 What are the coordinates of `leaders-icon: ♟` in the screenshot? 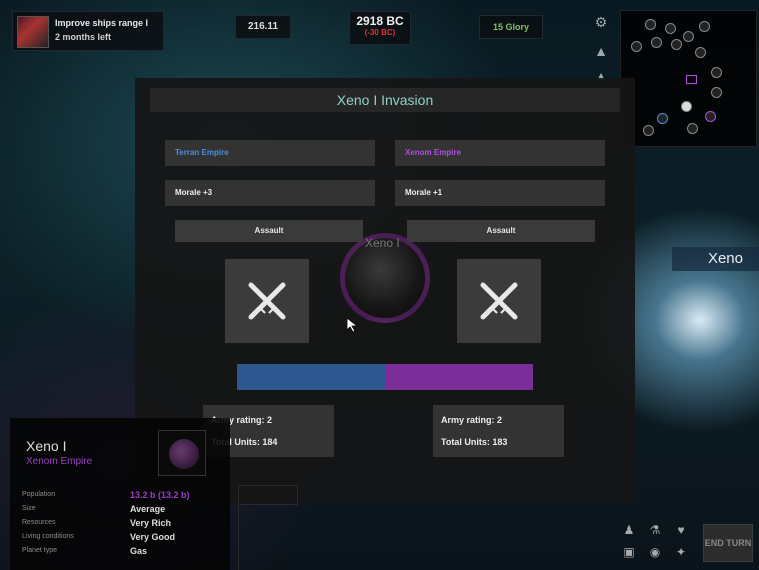 It's located at (629, 530).